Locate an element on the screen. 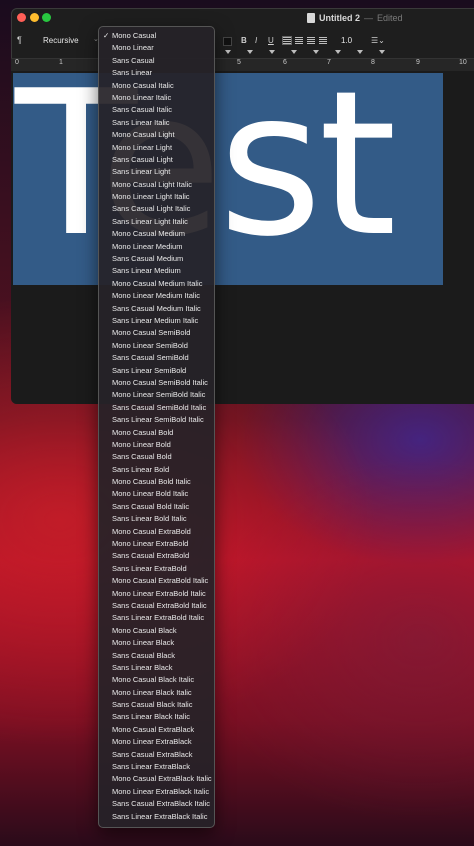  typeface-menu-item: Mono Linear Medium is located at coordinates (156, 247).